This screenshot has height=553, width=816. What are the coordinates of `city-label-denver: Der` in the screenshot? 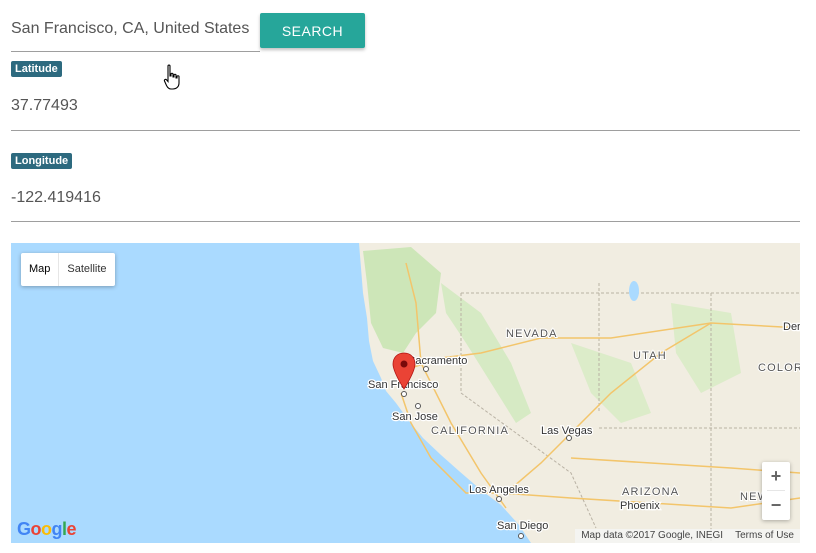 It's located at (791, 327).